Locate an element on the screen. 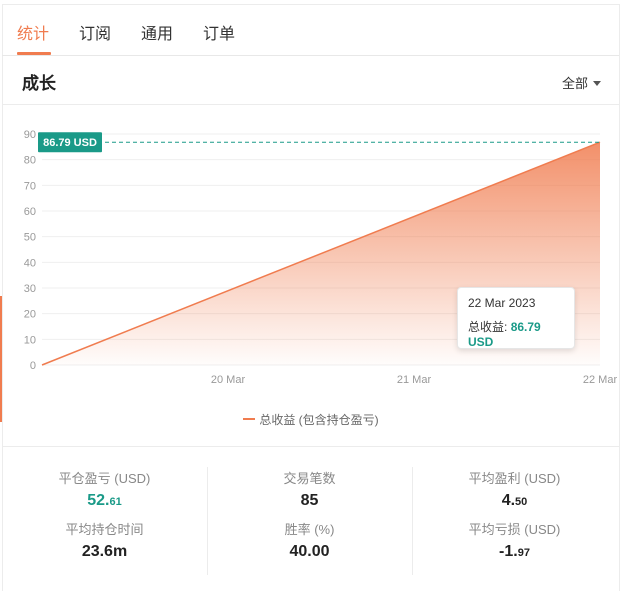 The image size is (622, 591). stat-value: 40.00 is located at coordinates (309, 551).